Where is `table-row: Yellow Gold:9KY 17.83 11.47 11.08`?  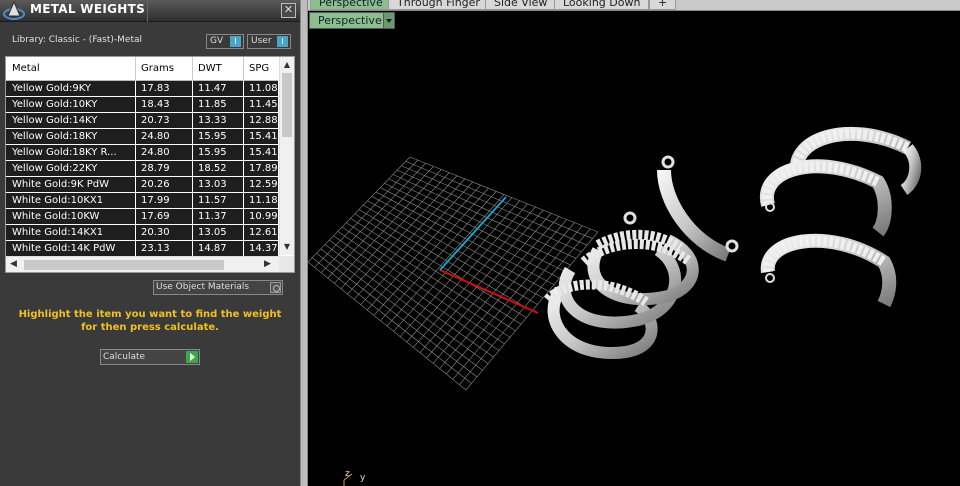
table-row: Yellow Gold:9KY 17.83 11.47 11.08 is located at coordinates (142, 89).